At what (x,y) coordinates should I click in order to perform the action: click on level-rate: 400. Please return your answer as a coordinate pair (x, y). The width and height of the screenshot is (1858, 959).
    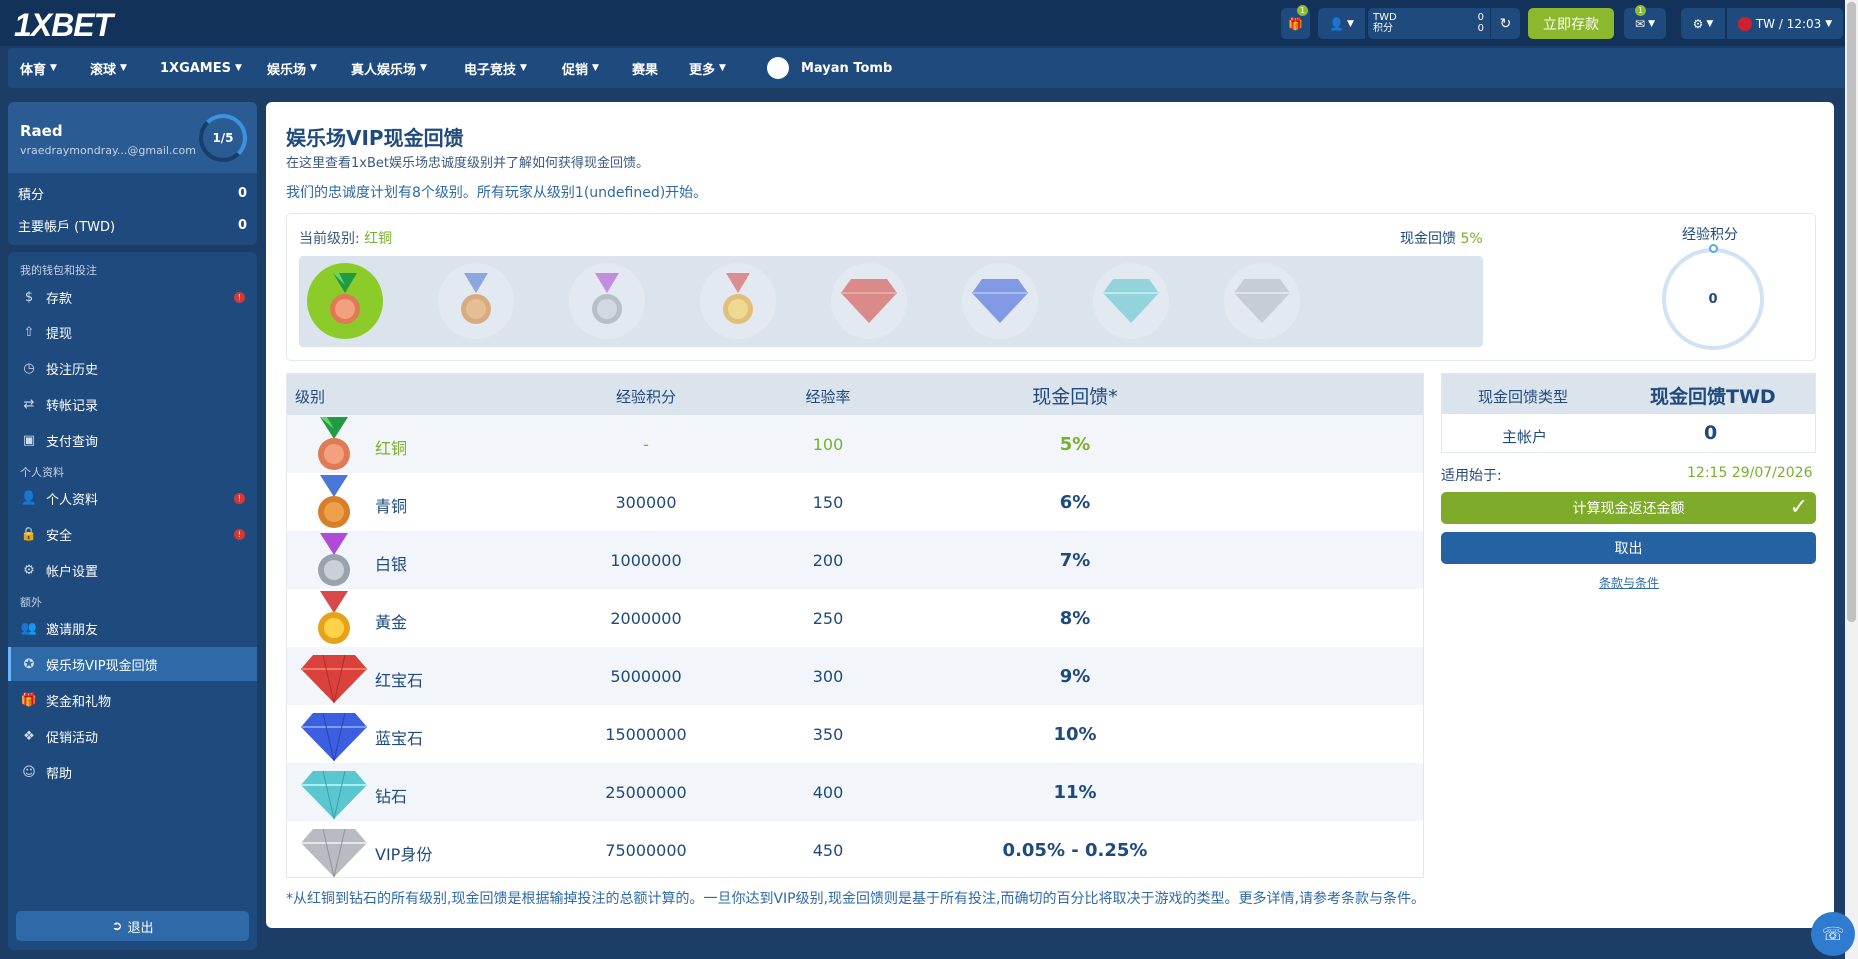
    Looking at the image, I should click on (828, 792).